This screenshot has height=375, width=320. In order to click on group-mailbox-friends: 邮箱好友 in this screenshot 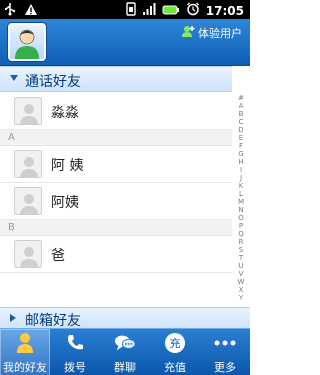, I will do `click(125, 318)`.